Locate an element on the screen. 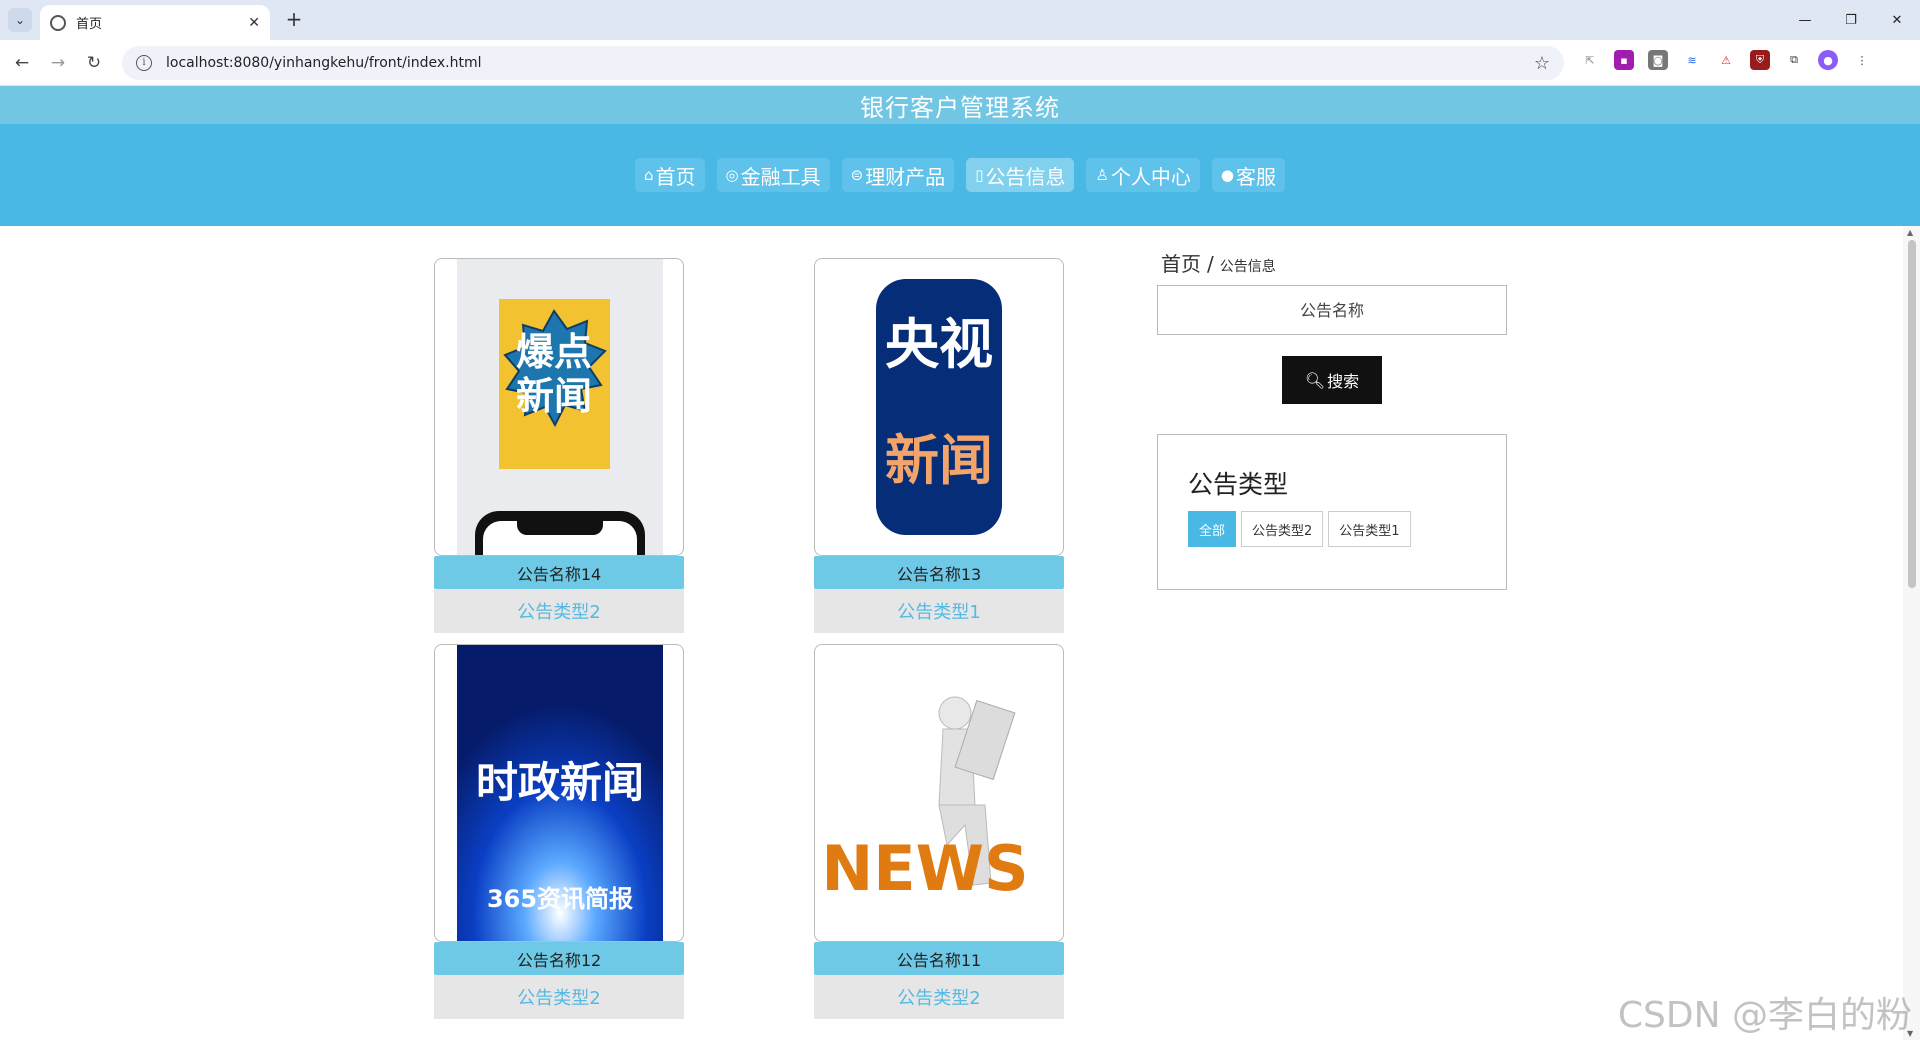  nav-item-label: 客服 is located at coordinates (1256, 176).